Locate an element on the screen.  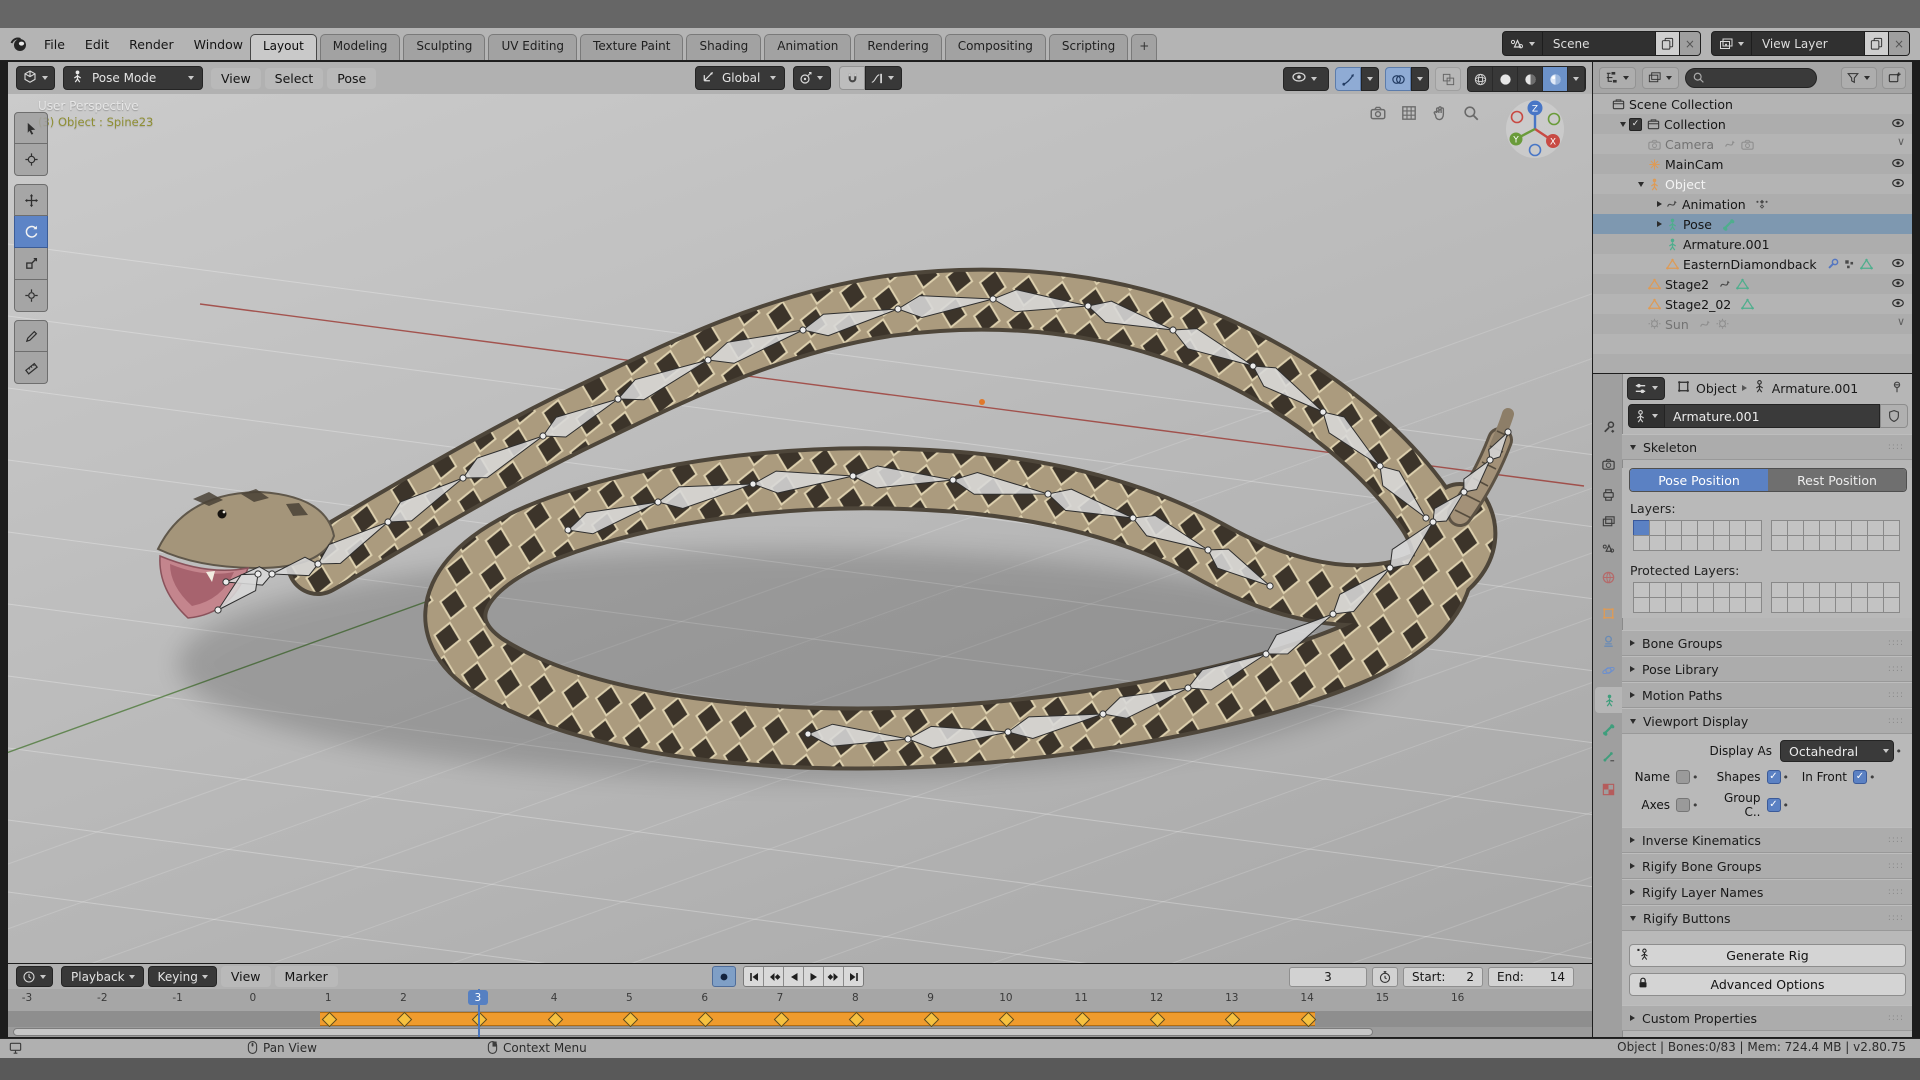
tab-modeling: Modeling is located at coordinates (360, 47).